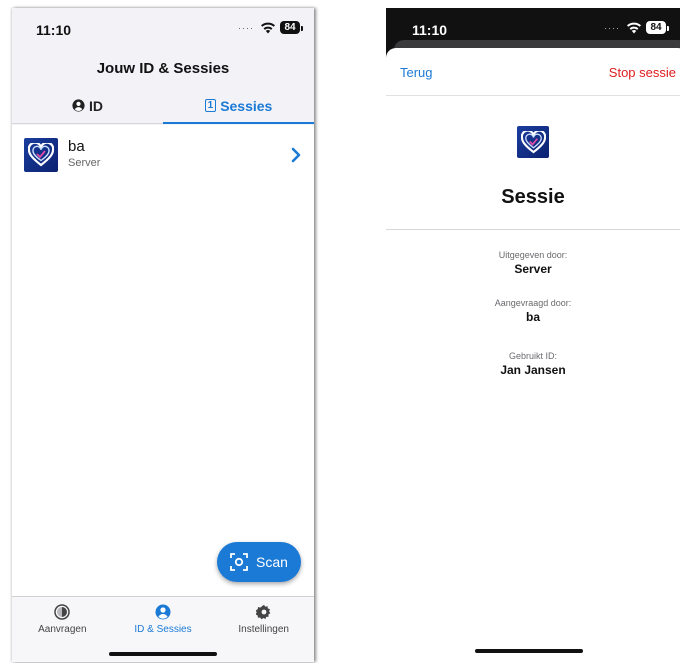 The width and height of the screenshot is (680, 663). Describe the element at coordinates (533, 370) in the screenshot. I see `field-value: Jan Jansen` at that location.